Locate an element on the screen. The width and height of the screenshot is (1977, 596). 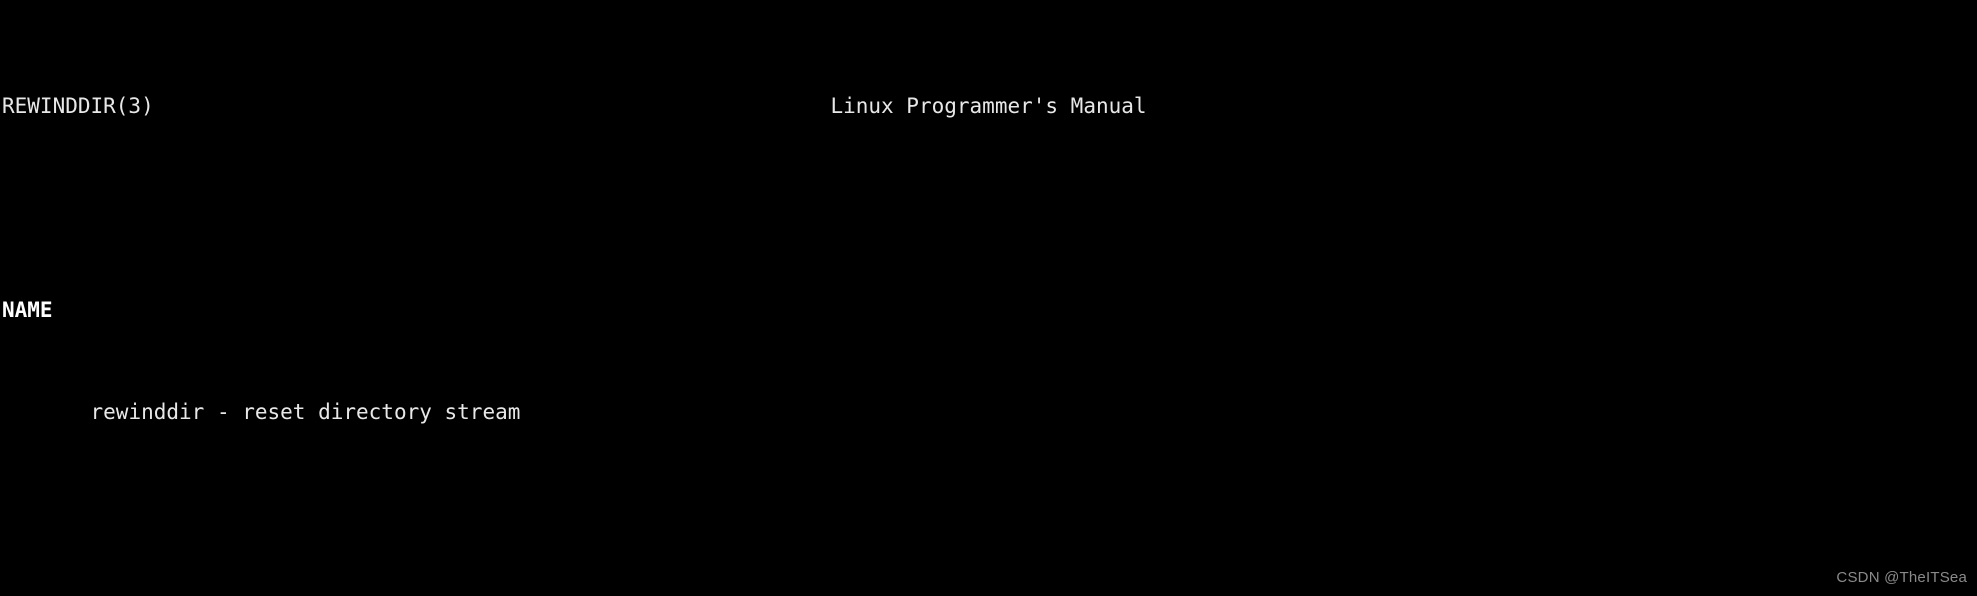
name-body-line: rewinddir - reset directory stream is located at coordinates (988, 413).